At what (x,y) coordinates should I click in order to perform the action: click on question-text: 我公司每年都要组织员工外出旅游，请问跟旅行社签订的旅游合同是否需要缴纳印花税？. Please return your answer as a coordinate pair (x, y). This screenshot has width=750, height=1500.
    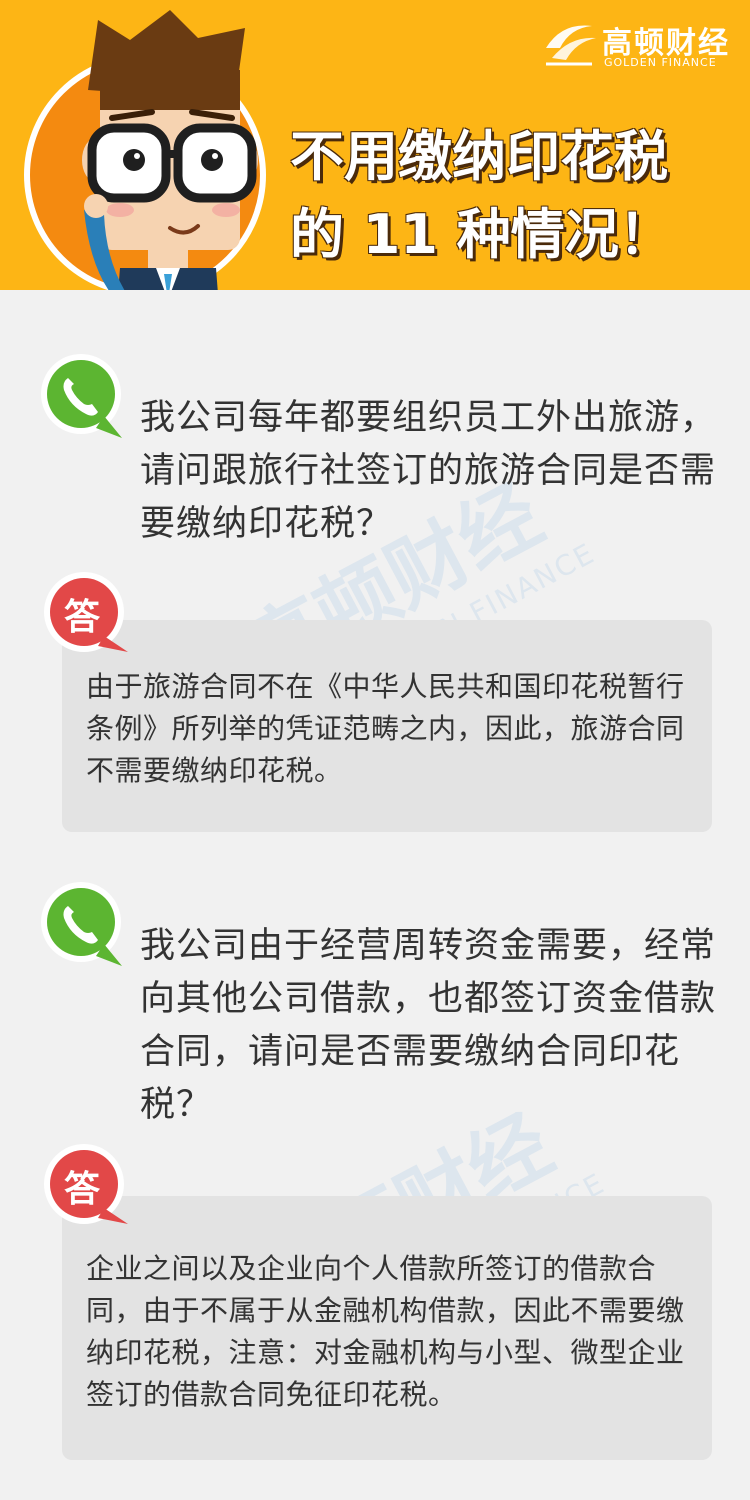
    Looking at the image, I should click on (428, 471).